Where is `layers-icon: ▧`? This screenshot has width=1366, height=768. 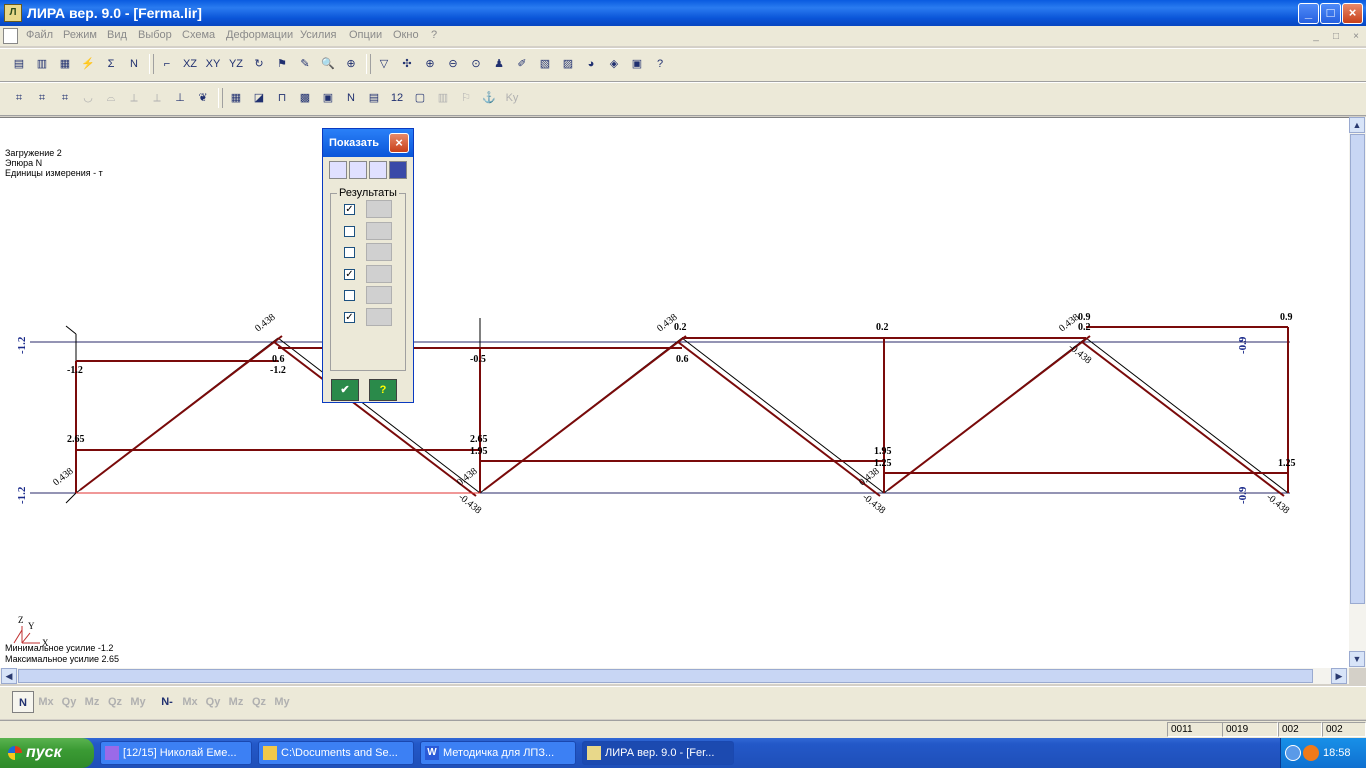
layers-icon: ▧ is located at coordinates (545, 64).